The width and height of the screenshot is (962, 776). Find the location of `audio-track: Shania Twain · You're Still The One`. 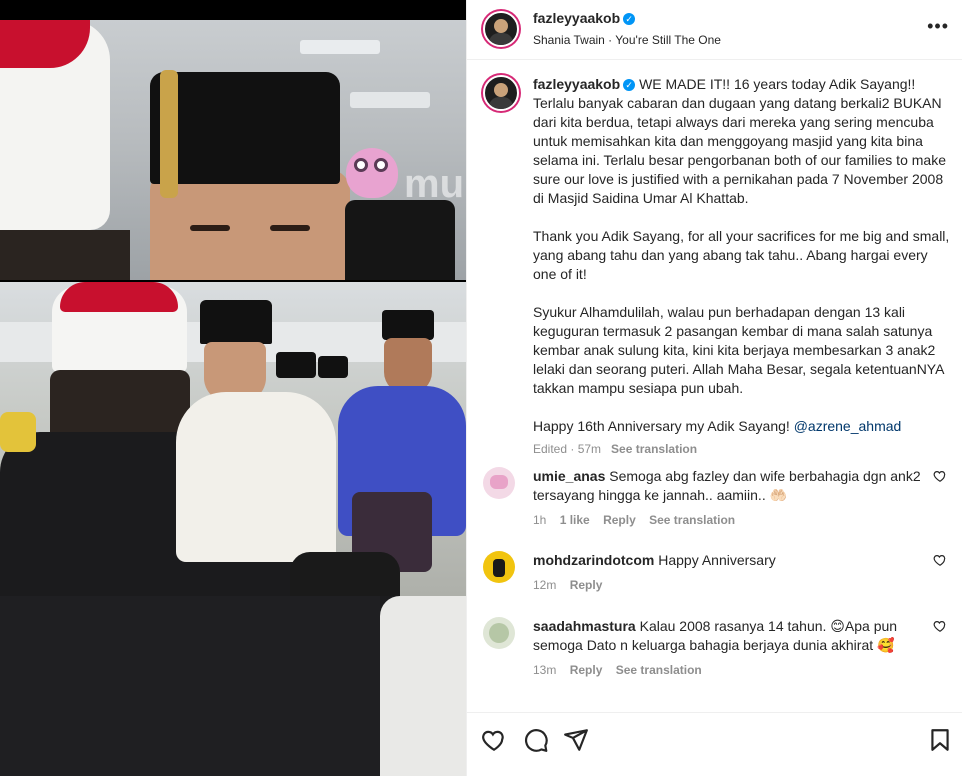

audio-track: Shania Twain · You're Still The One is located at coordinates (627, 40).